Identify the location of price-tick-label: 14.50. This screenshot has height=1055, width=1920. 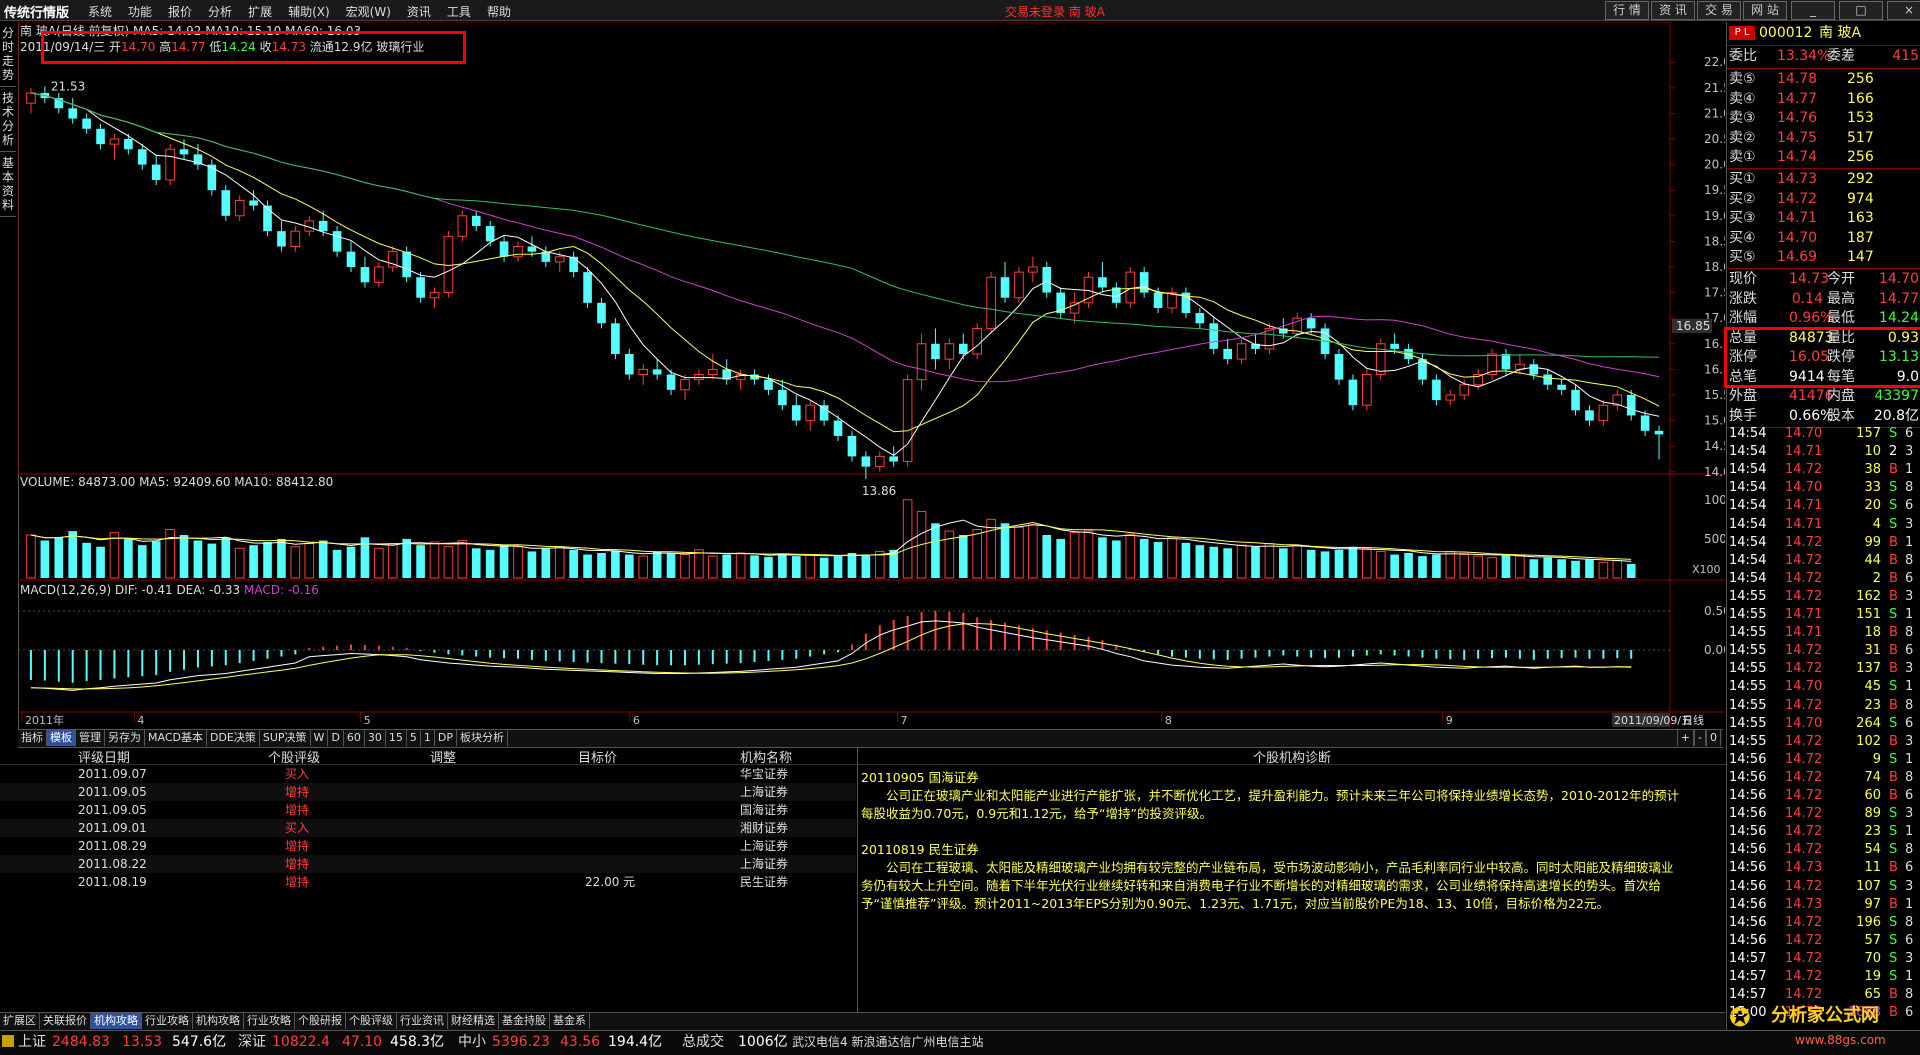
(1714, 446).